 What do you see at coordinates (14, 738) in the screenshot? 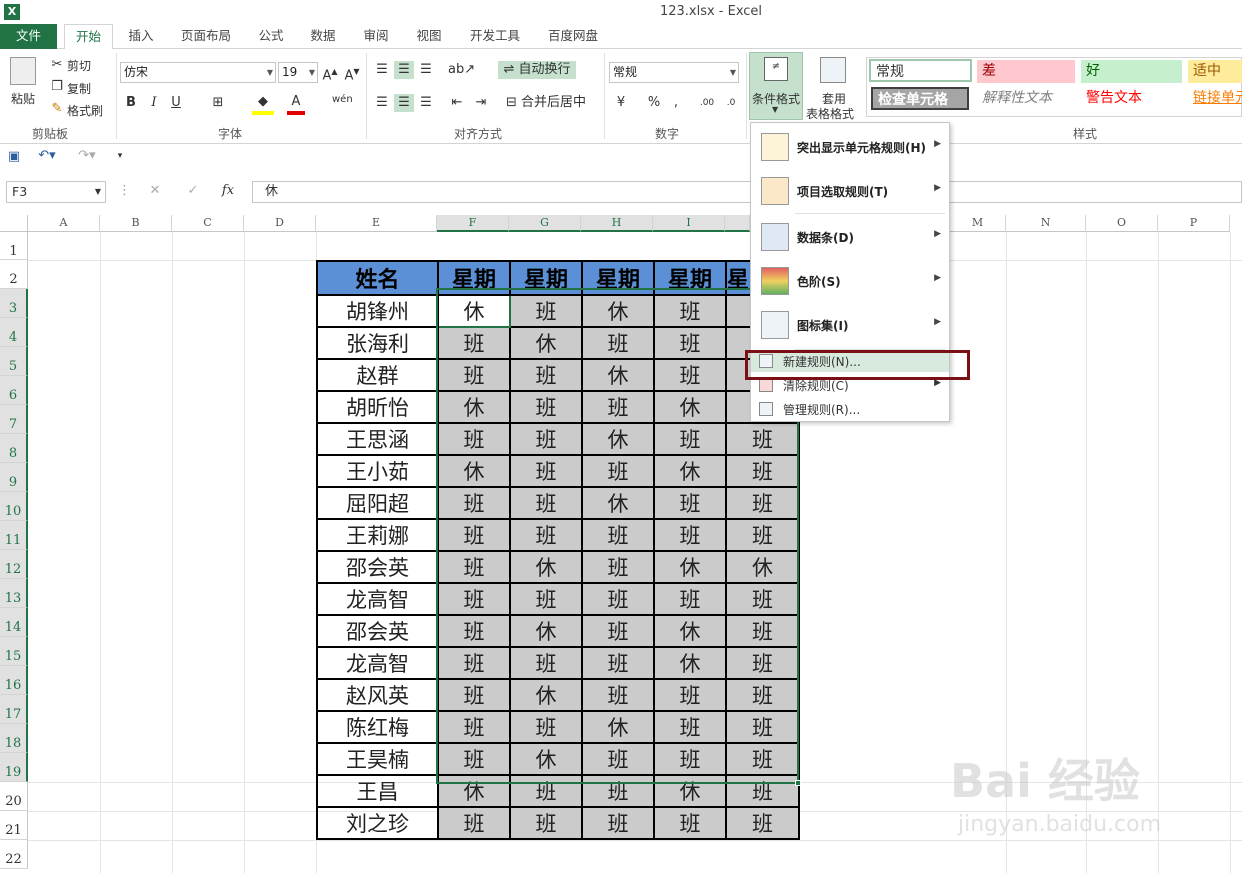
I see `row-header: 18` at bounding box center [14, 738].